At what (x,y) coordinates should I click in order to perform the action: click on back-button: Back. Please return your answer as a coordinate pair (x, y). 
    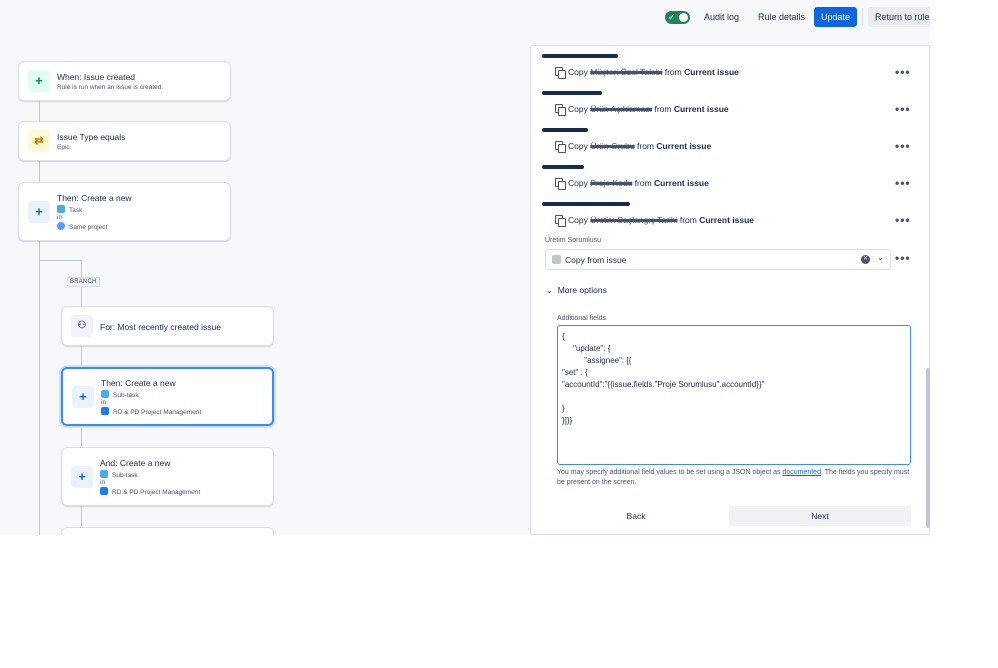
    Looking at the image, I should click on (636, 516).